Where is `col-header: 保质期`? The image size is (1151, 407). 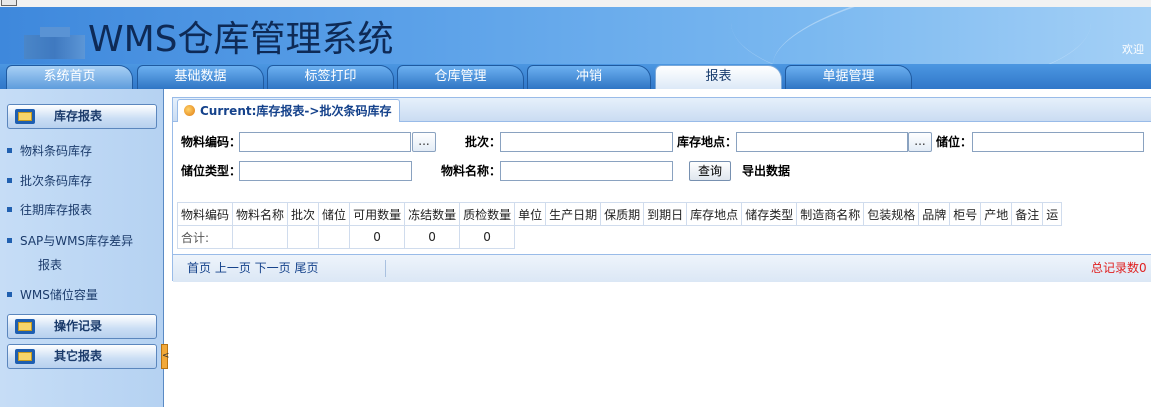 col-header: 保质期 is located at coordinates (622, 214).